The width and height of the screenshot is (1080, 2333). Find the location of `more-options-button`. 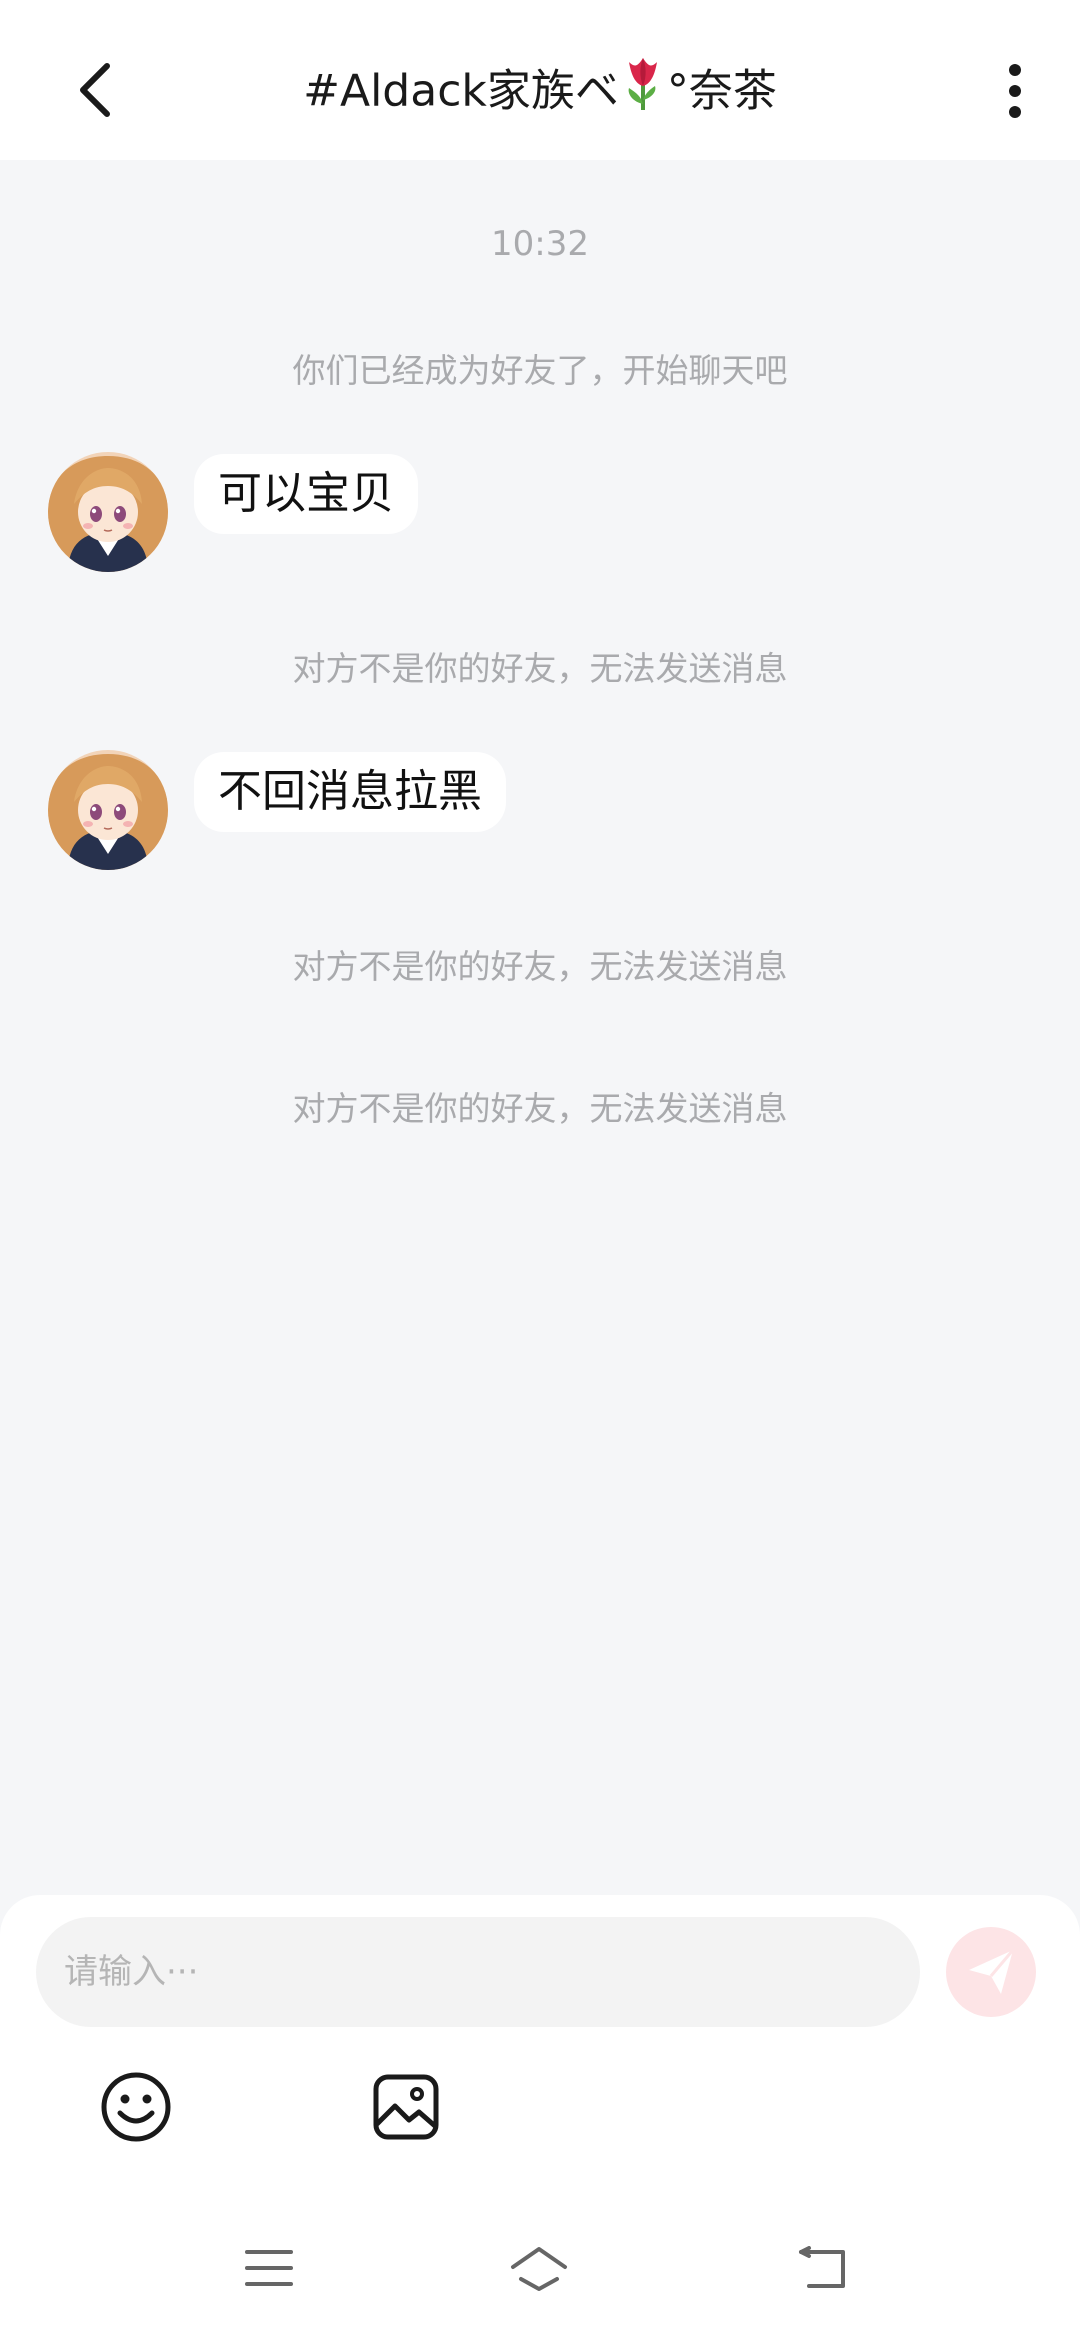

more-options-button is located at coordinates (1015, 91).